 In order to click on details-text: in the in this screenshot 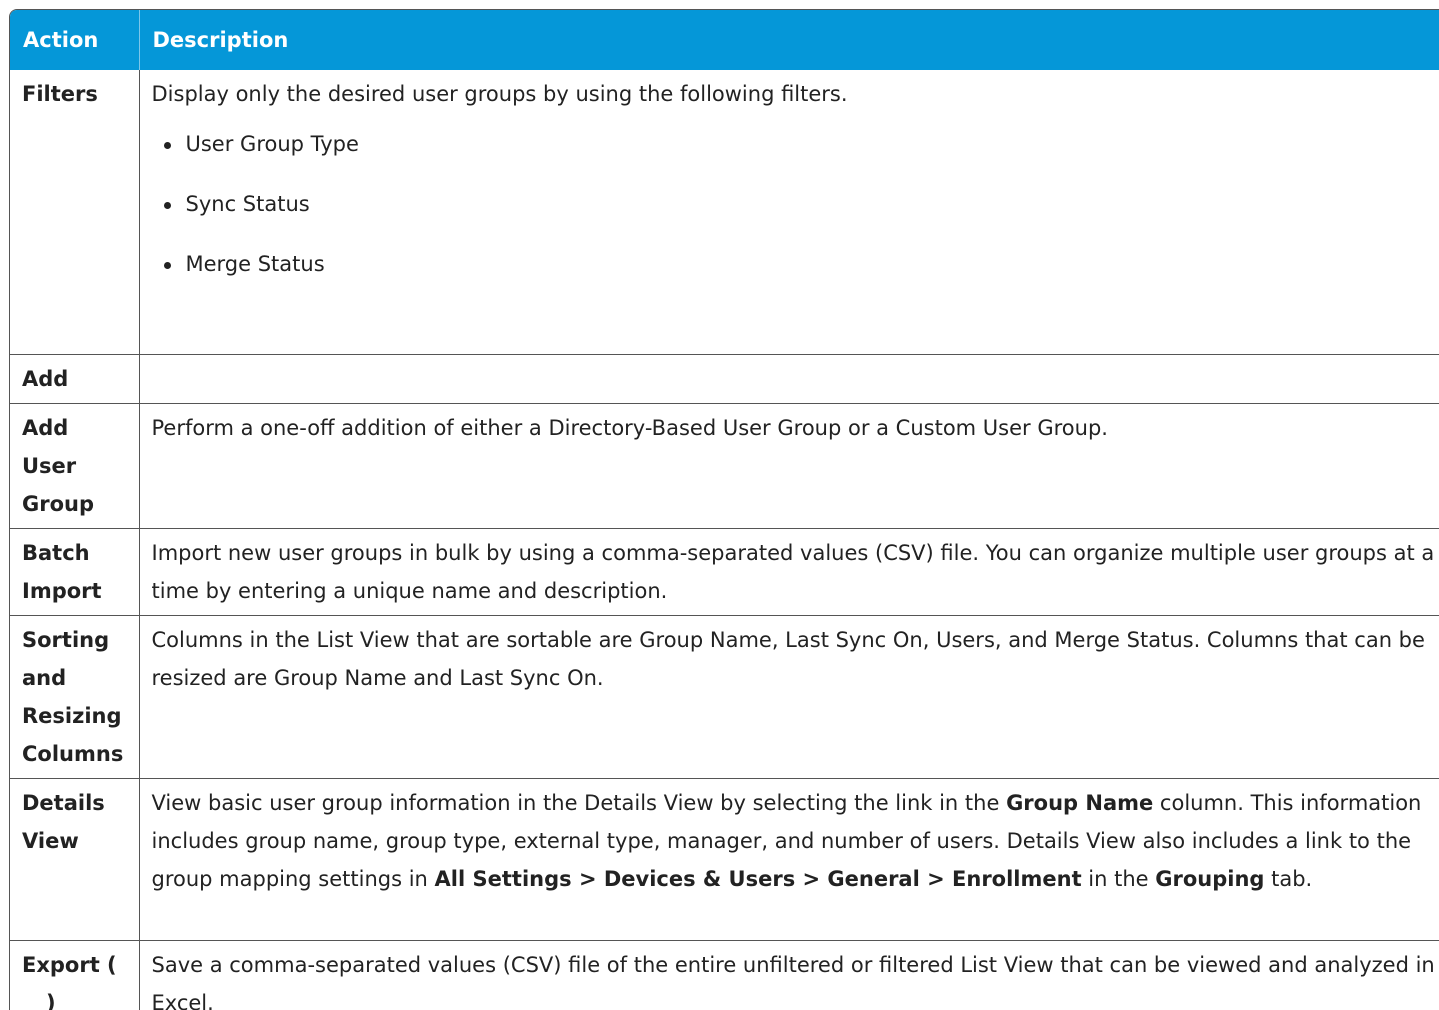, I will do `click(1119, 879)`.